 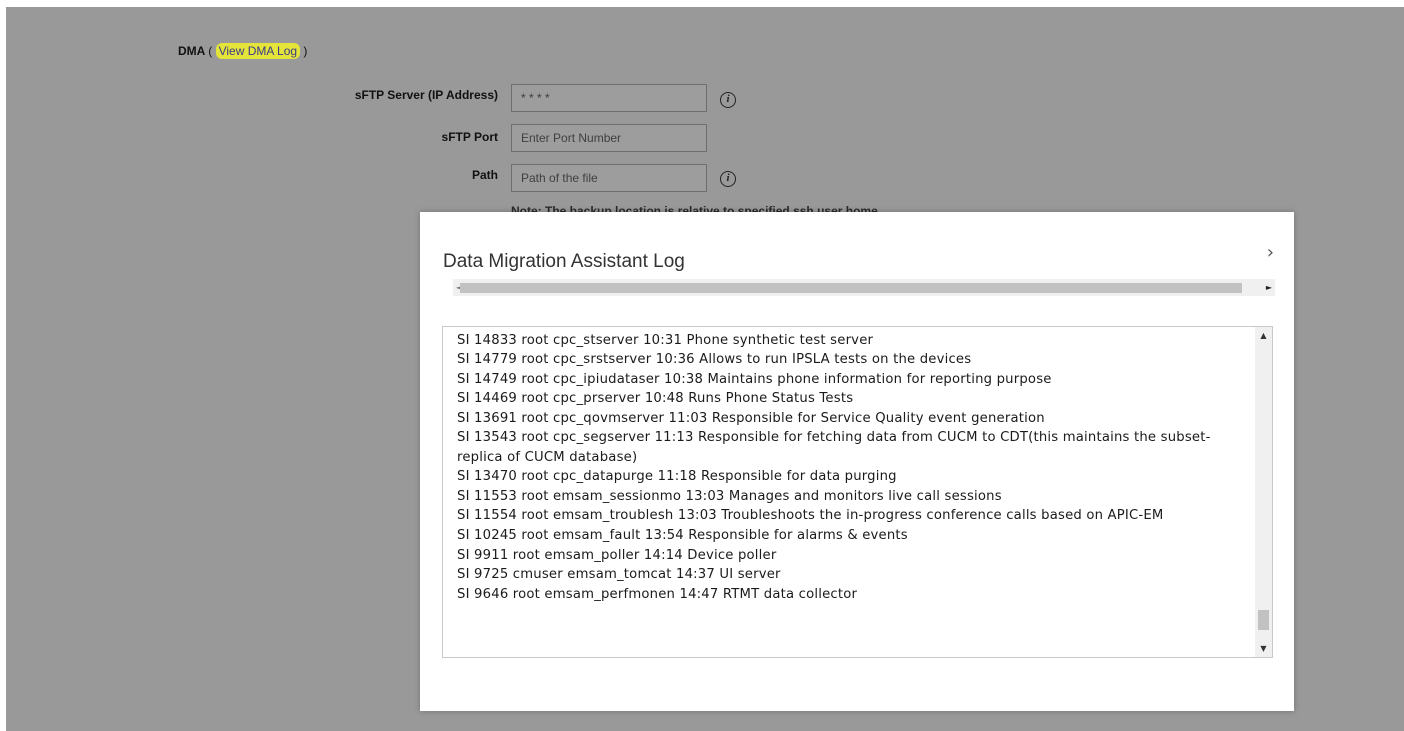 What do you see at coordinates (191, 51) in the screenshot?
I see `dma-label: DMA` at bounding box center [191, 51].